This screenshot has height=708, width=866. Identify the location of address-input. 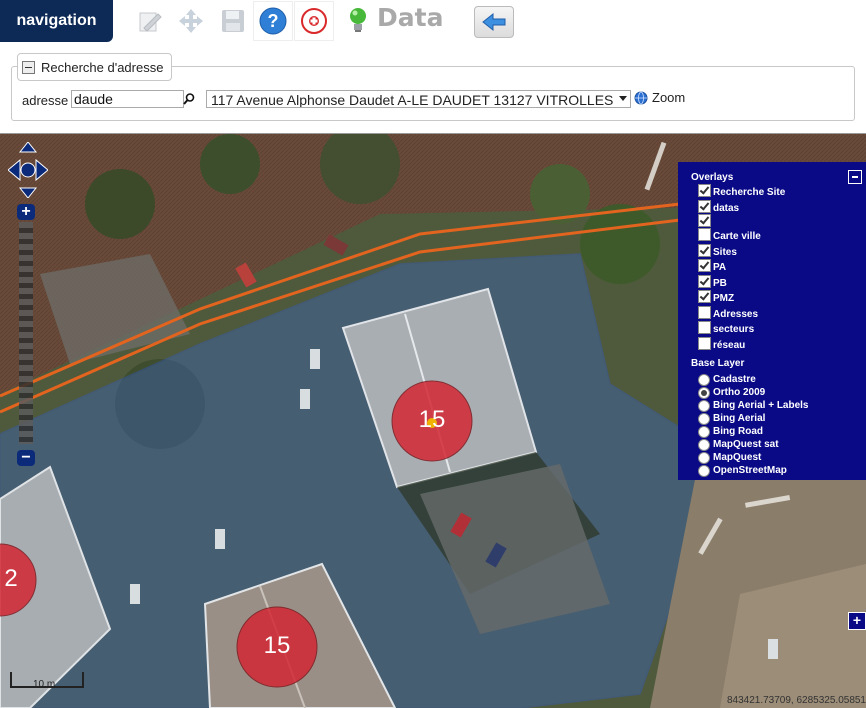
(127, 99).